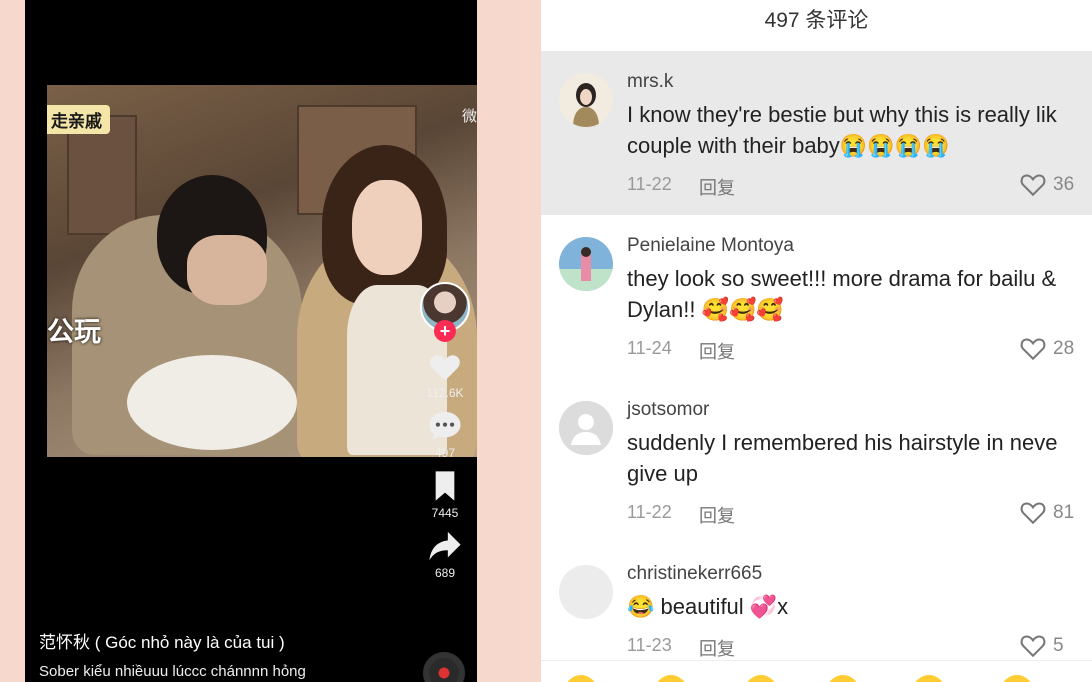 Image resolution: width=1092 pixels, height=682 pixels. I want to click on comment-count: 497, so click(445, 453).